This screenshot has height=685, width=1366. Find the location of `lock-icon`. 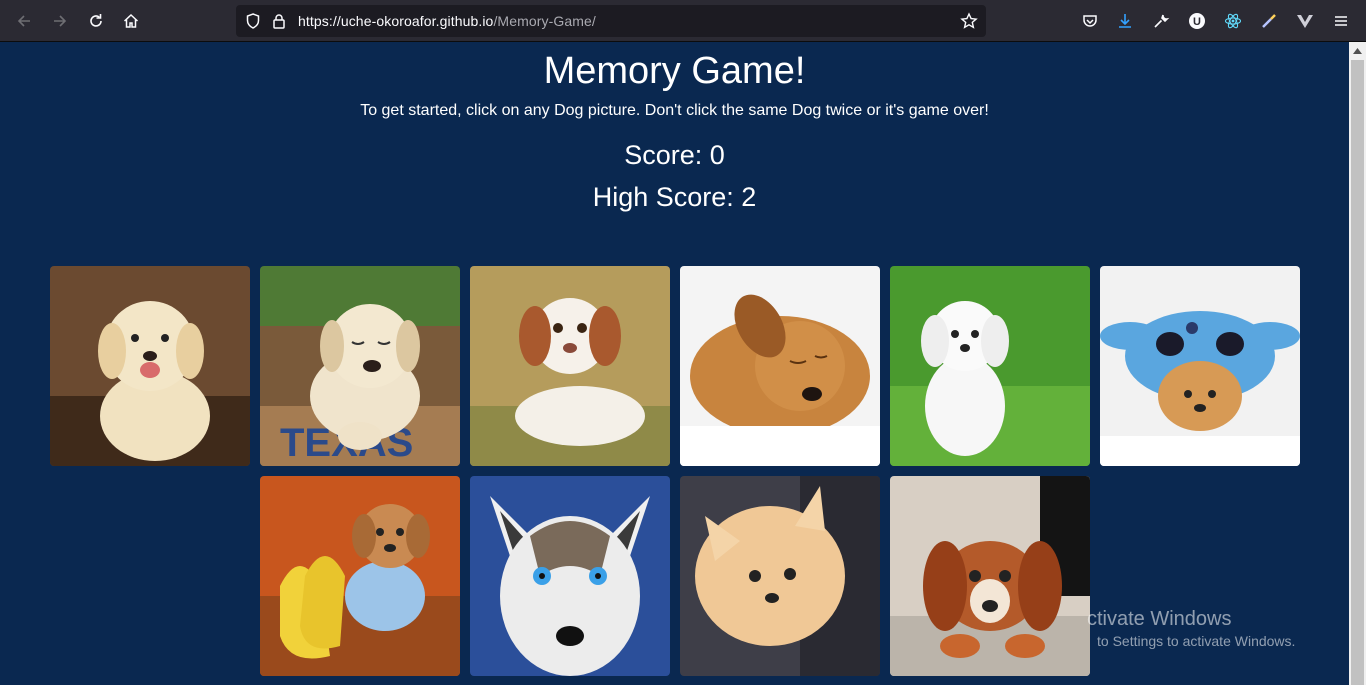

lock-icon is located at coordinates (279, 21).